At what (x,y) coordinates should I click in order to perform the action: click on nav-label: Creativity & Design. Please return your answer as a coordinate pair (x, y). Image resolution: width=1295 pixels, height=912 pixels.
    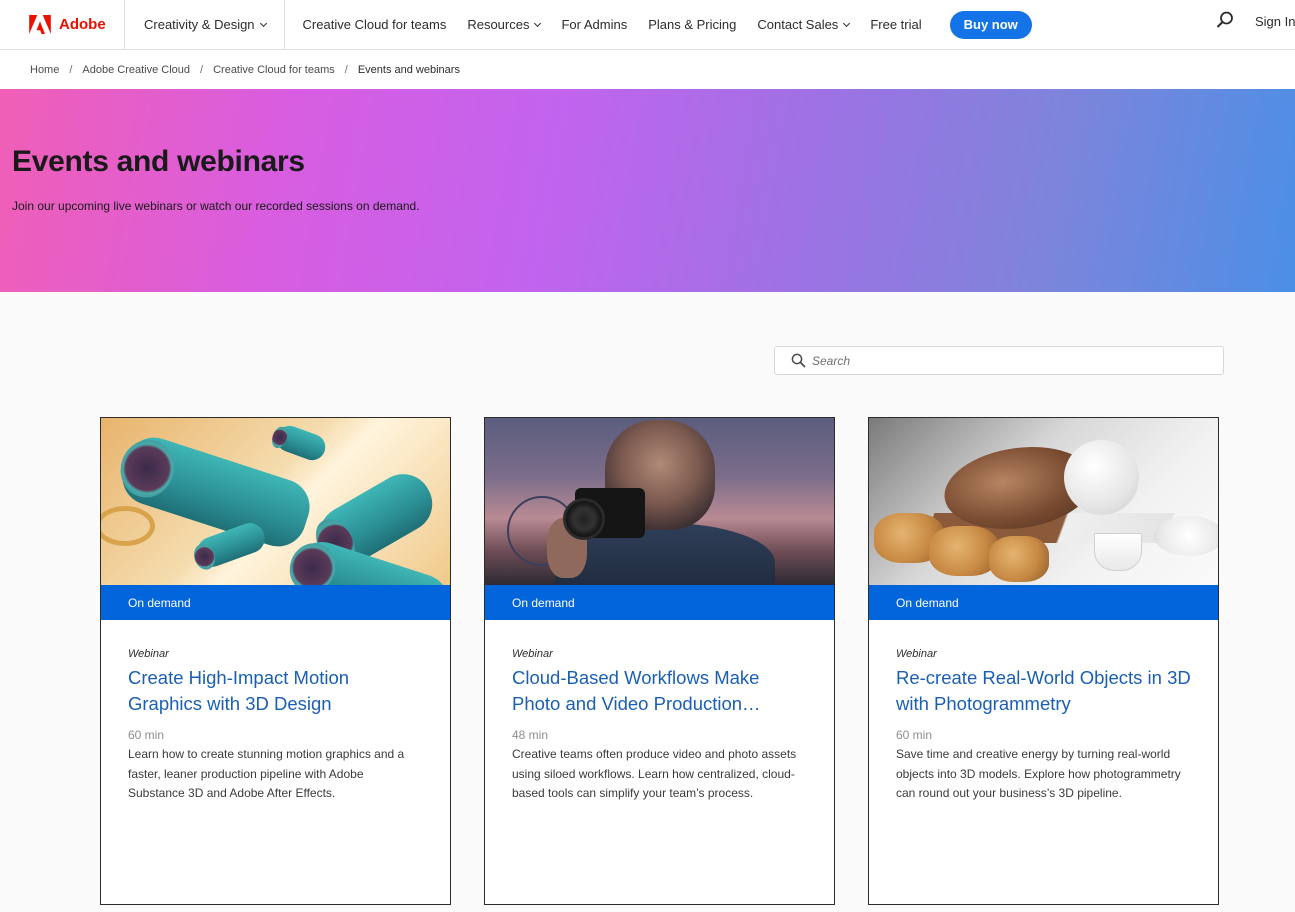
    Looking at the image, I should click on (199, 24).